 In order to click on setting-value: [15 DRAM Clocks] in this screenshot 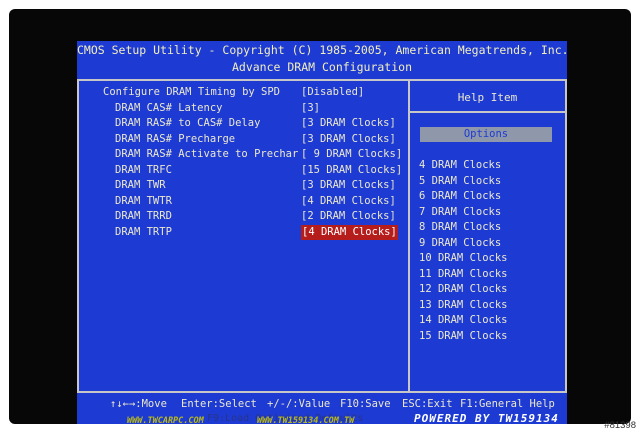, I will do `click(351, 170)`.